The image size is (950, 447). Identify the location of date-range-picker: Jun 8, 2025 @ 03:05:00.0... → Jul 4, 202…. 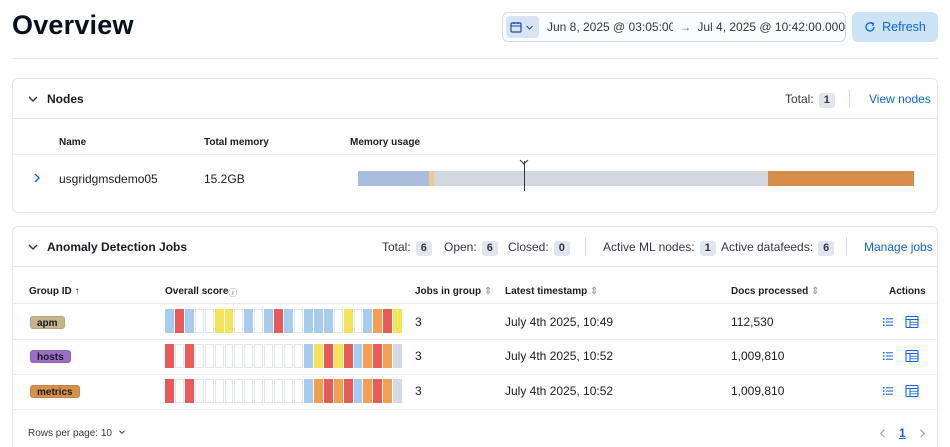
(674, 27).